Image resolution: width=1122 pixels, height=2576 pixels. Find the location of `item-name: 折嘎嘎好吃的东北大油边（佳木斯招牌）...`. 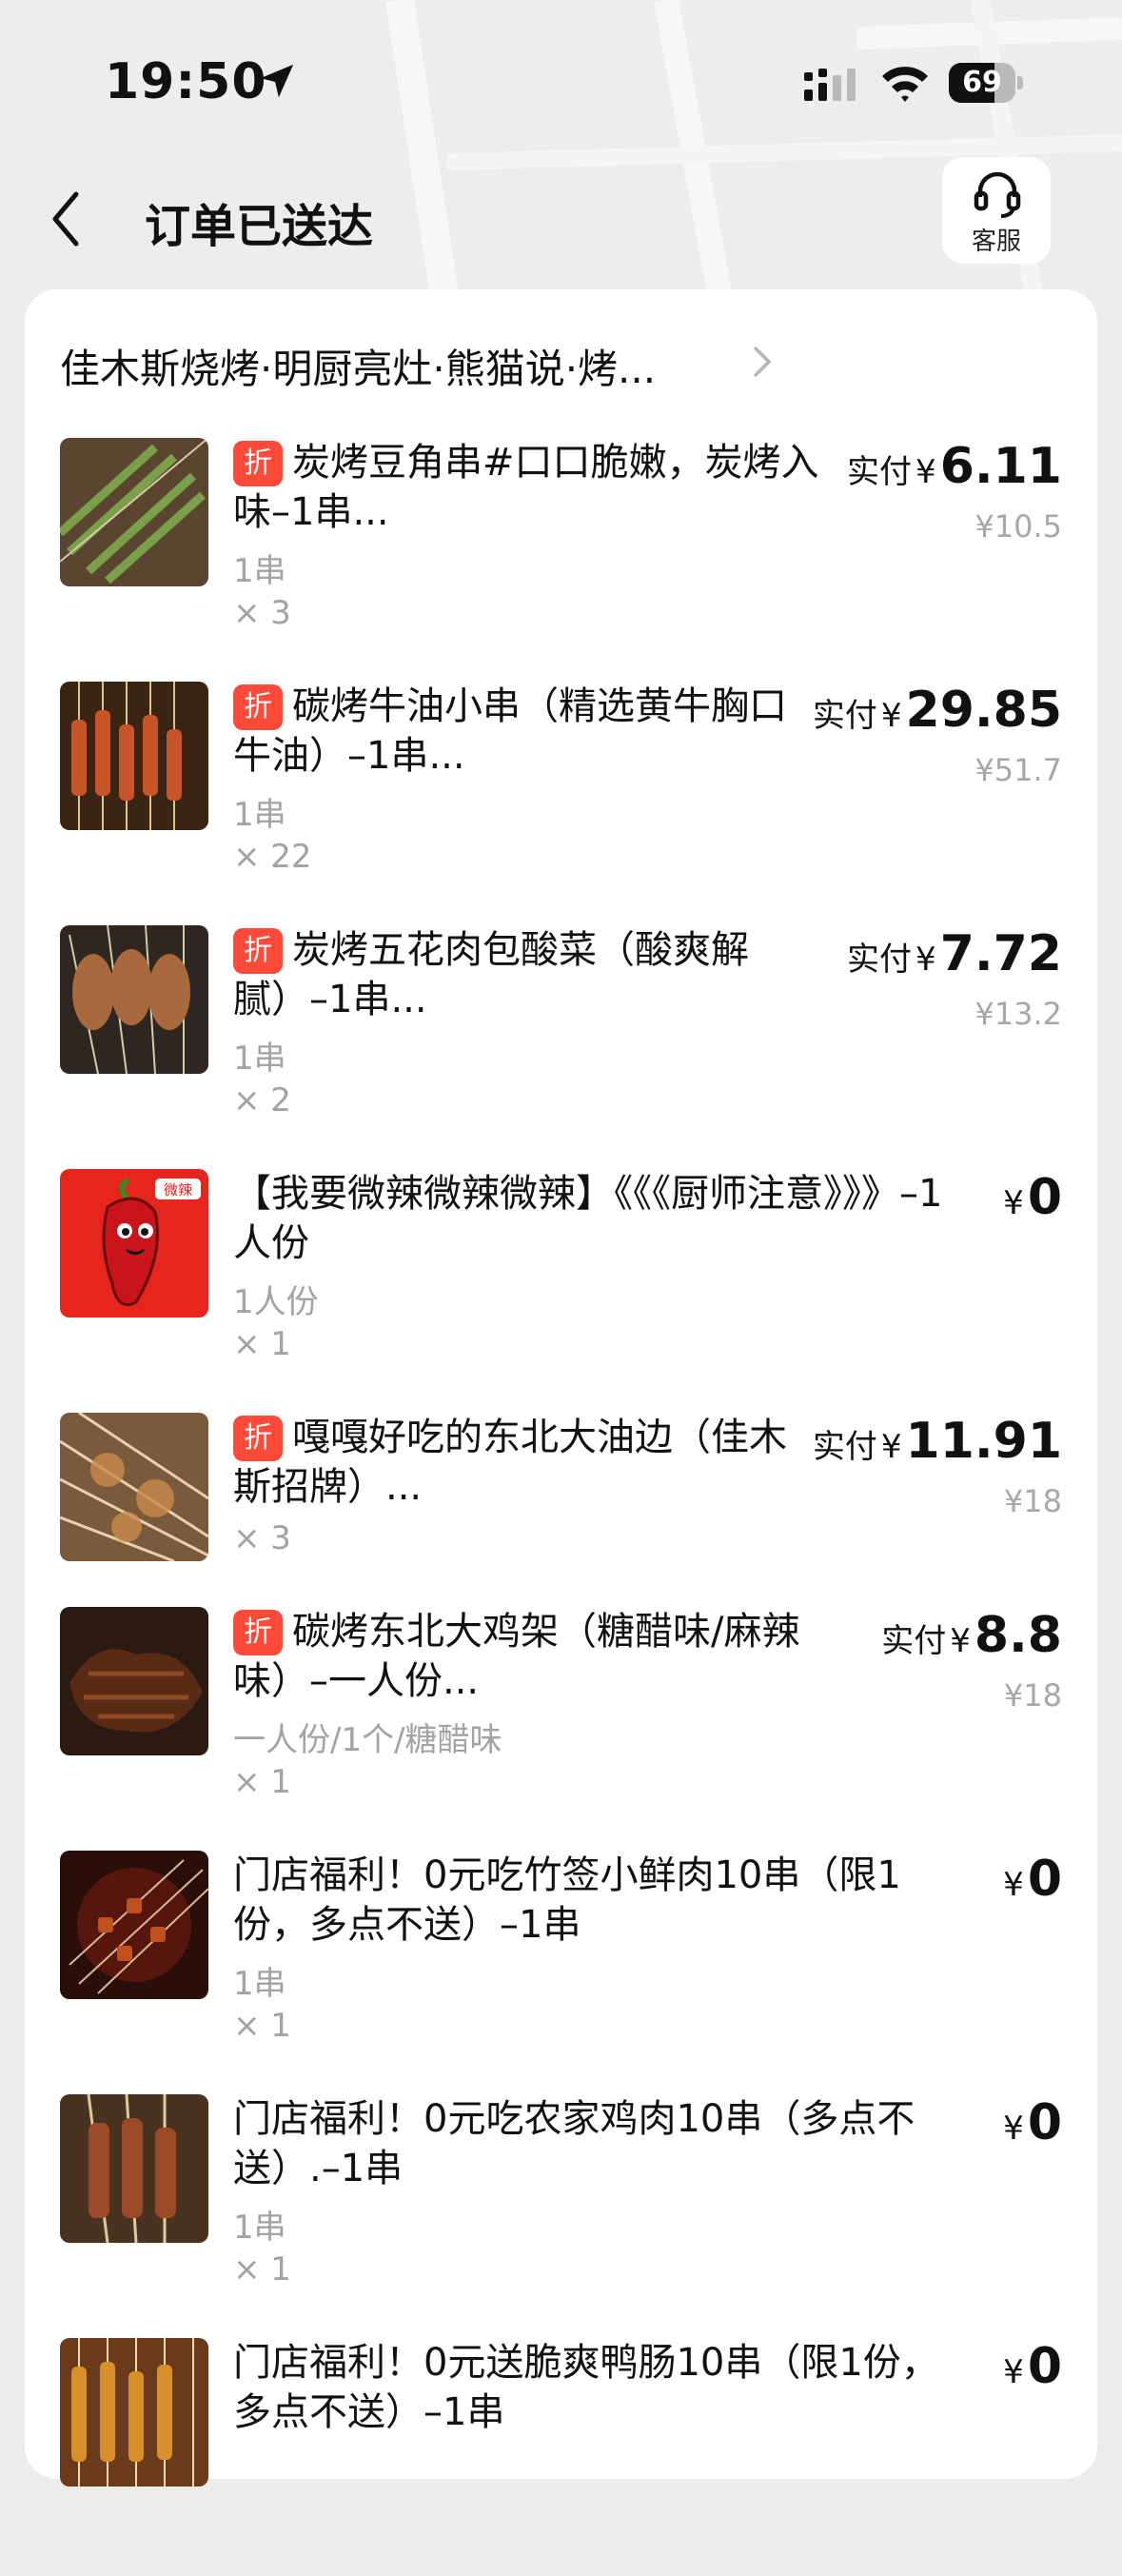

item-name: 折嘎嘎好吃的东北大油边（佳木斯招牌）... is located at coordinates (510, 1462).